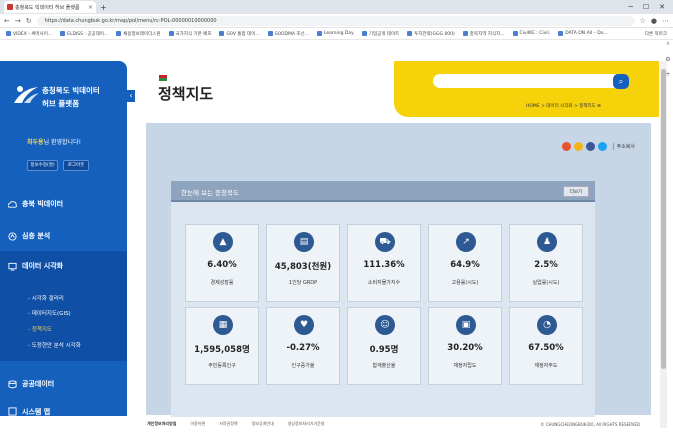  Describe the element at coordinates (228, 424) in the screenshot. I see `footer-link: 저작권정책` at that location.